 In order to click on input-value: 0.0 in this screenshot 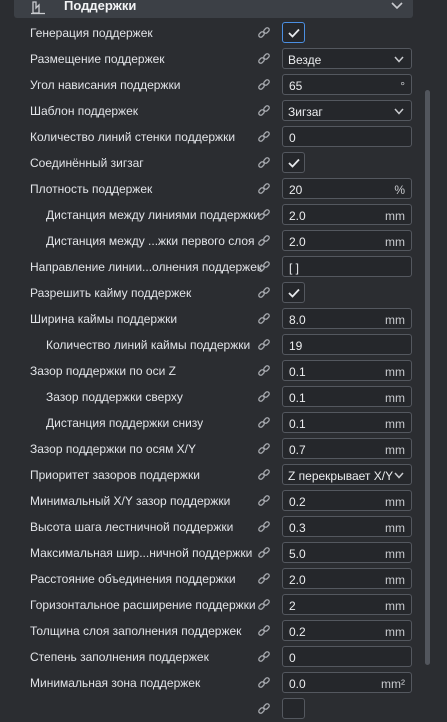, I will do `click(297, 684)`.